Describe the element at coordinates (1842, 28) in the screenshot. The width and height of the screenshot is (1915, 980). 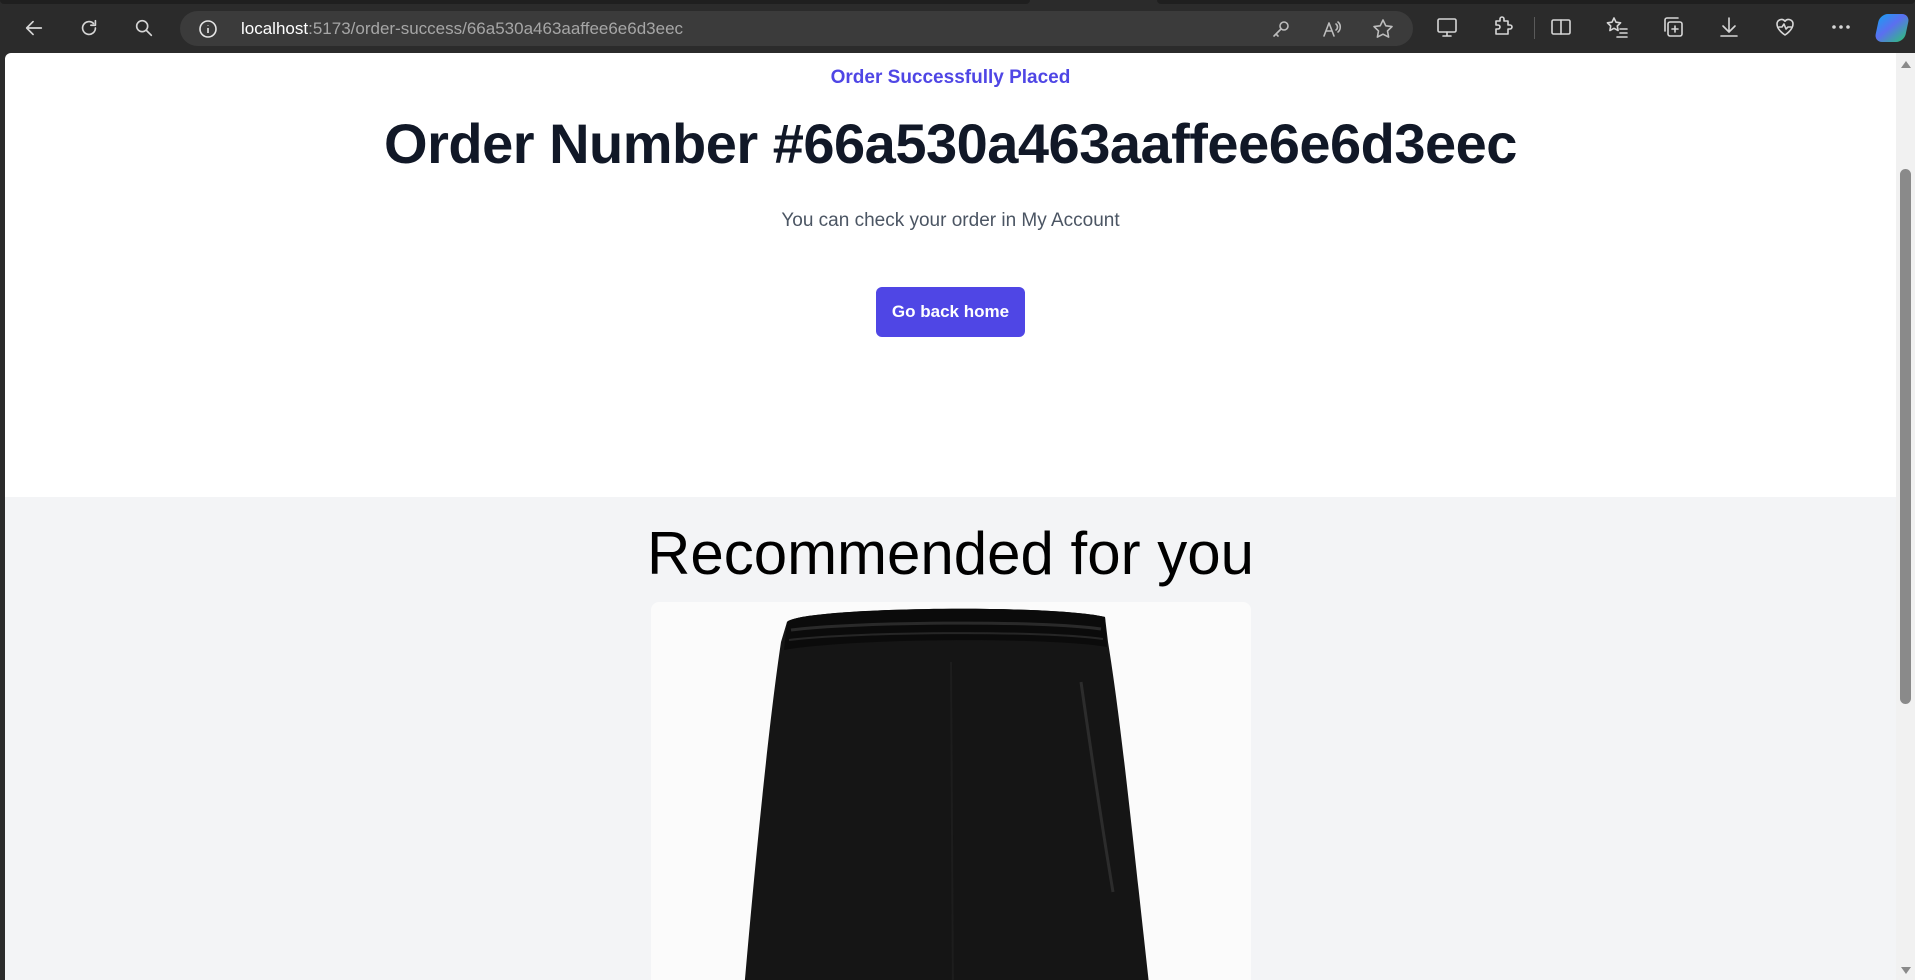
I see `more-icon` at that location.